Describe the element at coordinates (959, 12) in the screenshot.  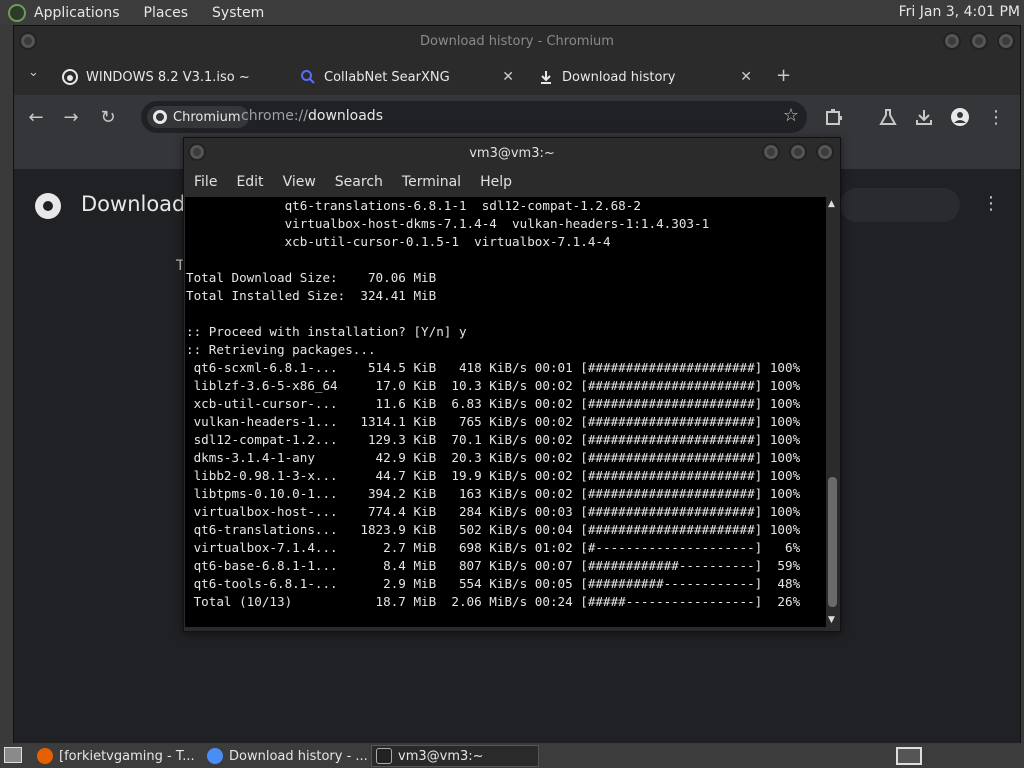
I see `clock: Fri Jan 3, 4:01 PM` at that location.